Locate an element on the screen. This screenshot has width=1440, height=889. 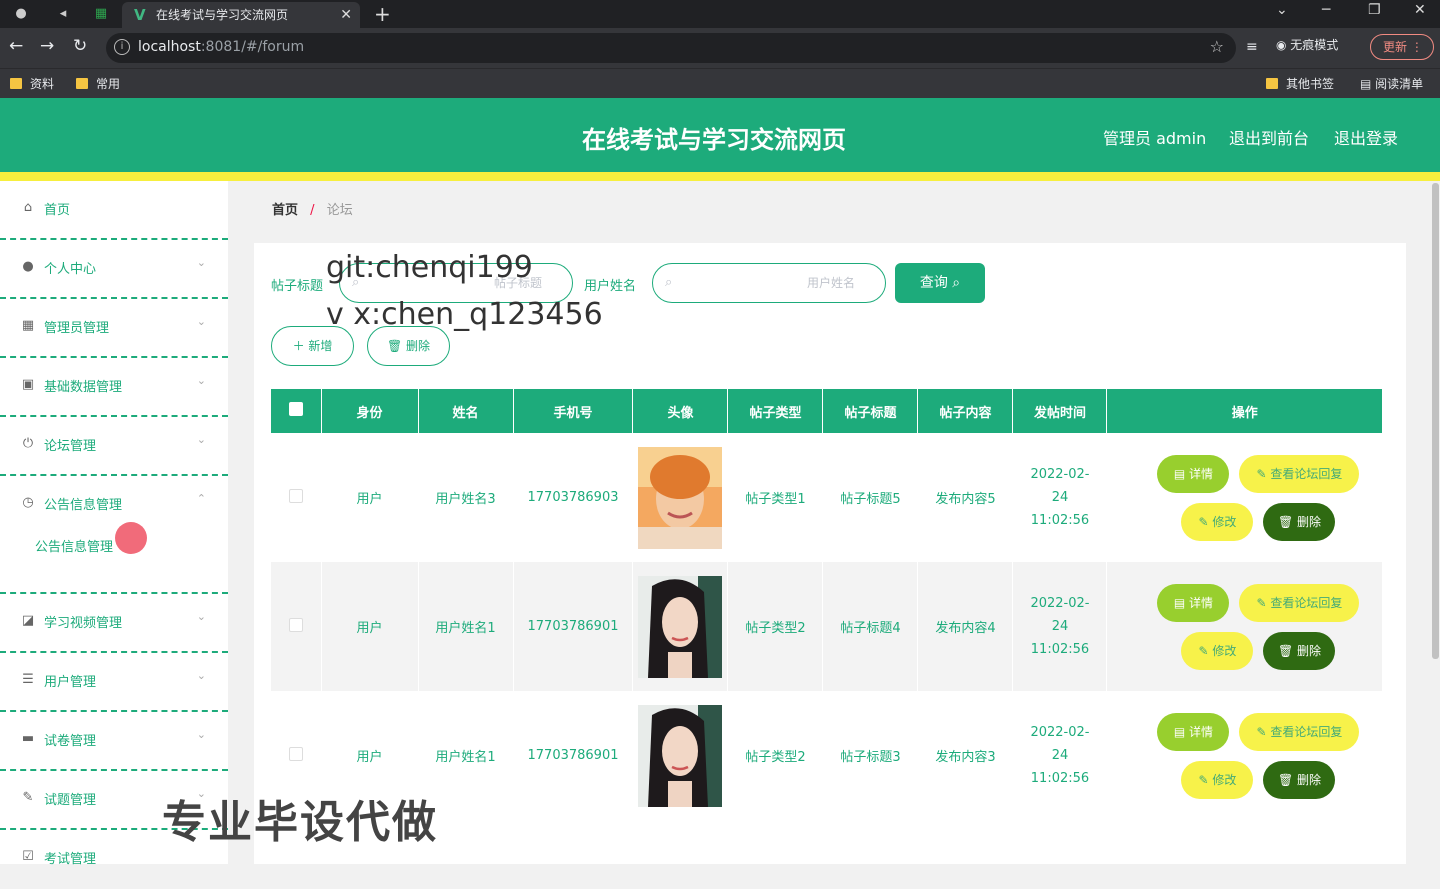
cell-title: 帖子标题4 is located at coordinates (870, 626).